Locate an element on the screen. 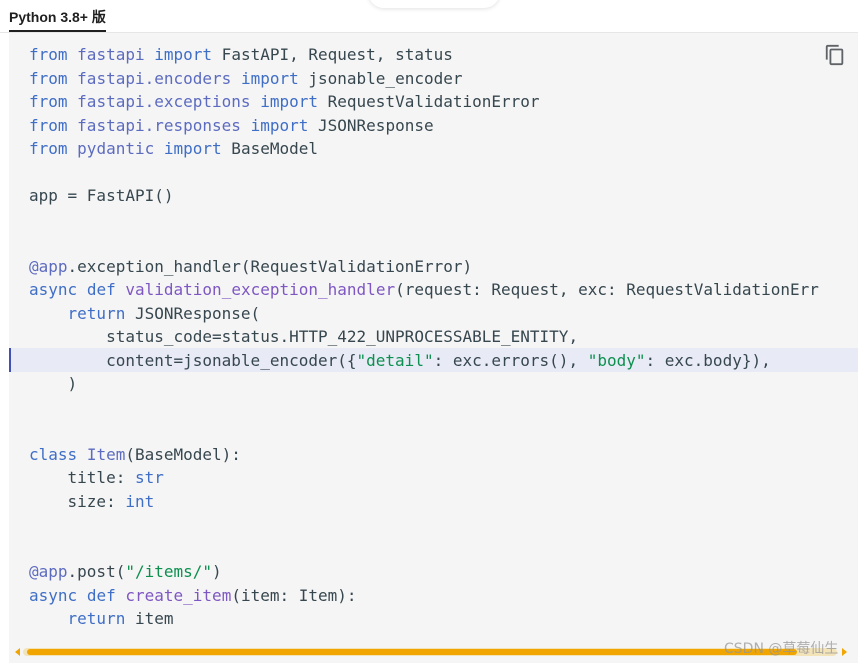 This screenshot has height=663, width=858. code-token: (BaseModel): is located at coordinates (183, 454).